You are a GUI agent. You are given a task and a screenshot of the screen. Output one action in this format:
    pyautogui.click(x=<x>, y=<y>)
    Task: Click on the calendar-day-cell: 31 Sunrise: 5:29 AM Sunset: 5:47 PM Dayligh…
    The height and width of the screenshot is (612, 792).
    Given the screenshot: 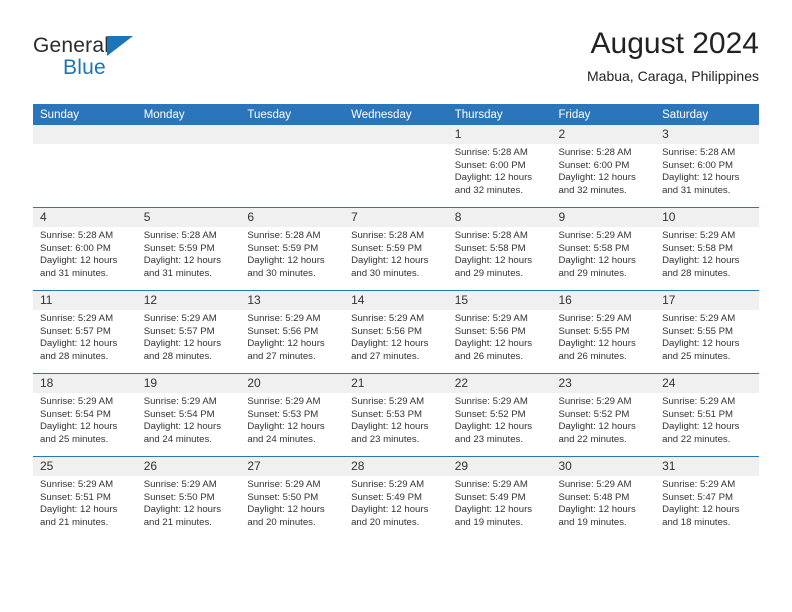 What is the action you would take?
    pyautogui.click(x=707, y=497)
    